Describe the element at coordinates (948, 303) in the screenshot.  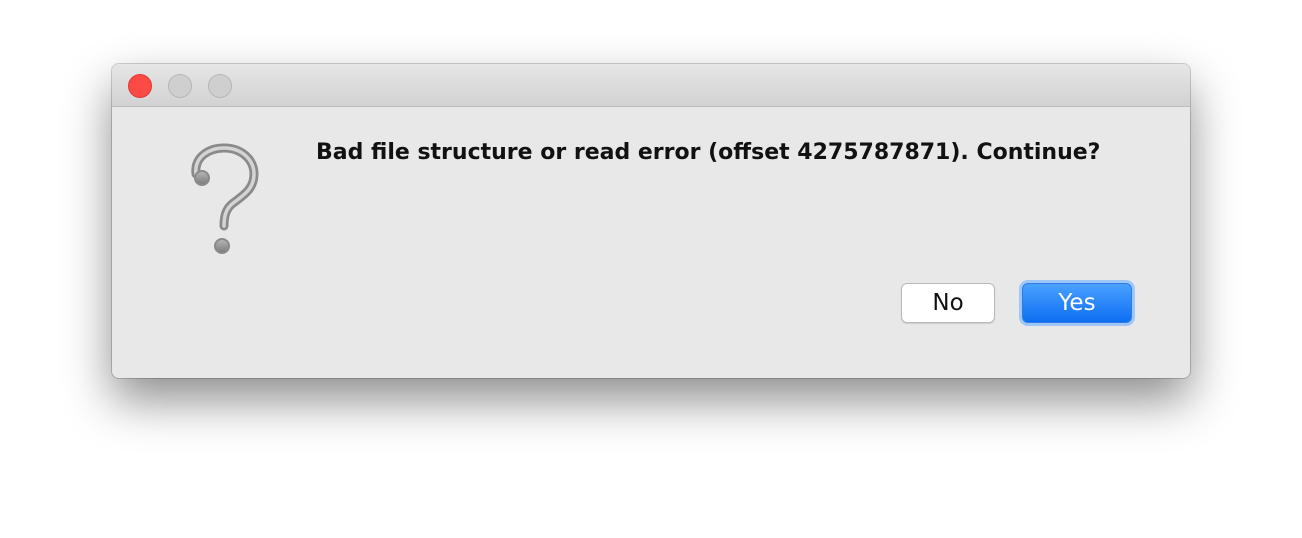
I see `no-button: No` at that location.